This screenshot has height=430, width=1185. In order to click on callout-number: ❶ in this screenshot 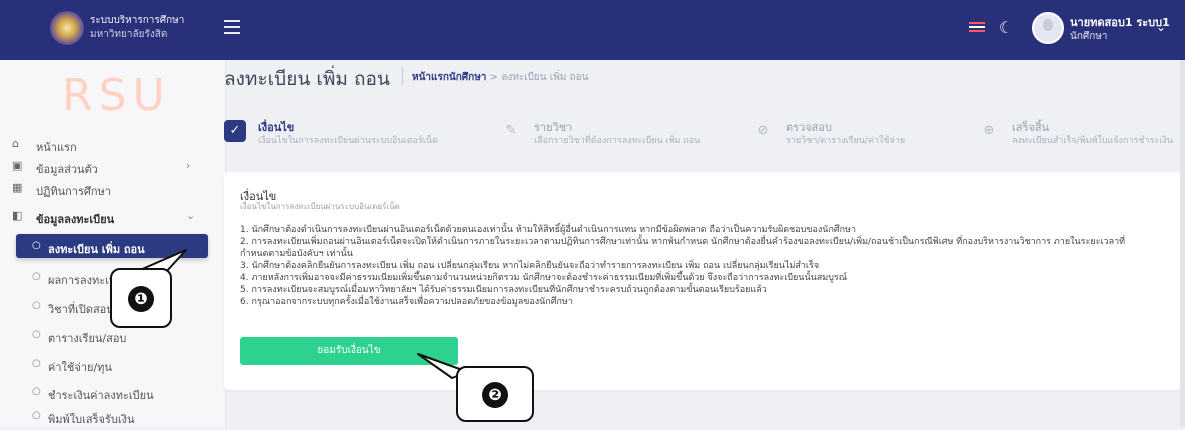, I will do `click(141, 299)`.